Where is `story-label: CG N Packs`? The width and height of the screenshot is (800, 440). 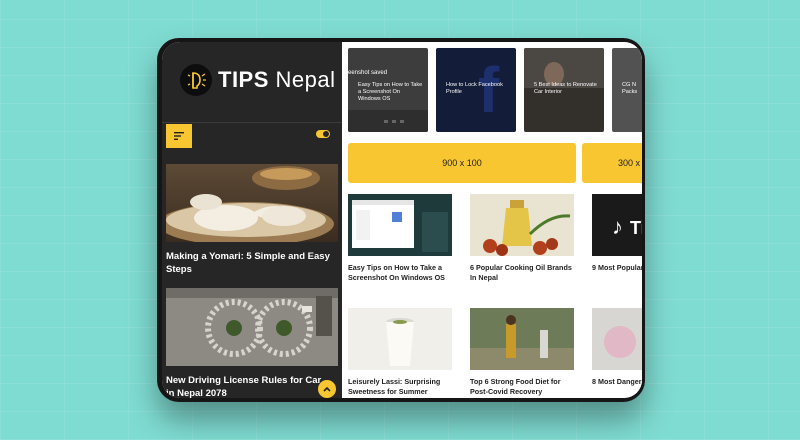
story-label: CG N Packs is located at coordinates (630, 88).